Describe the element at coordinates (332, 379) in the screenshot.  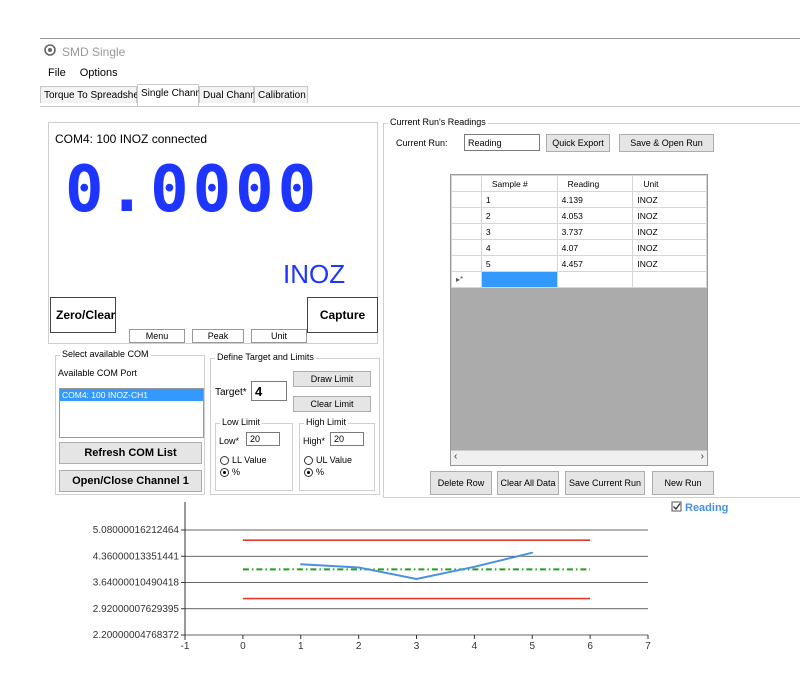
I see `draw-limit-button: Draw Limit` at that location.